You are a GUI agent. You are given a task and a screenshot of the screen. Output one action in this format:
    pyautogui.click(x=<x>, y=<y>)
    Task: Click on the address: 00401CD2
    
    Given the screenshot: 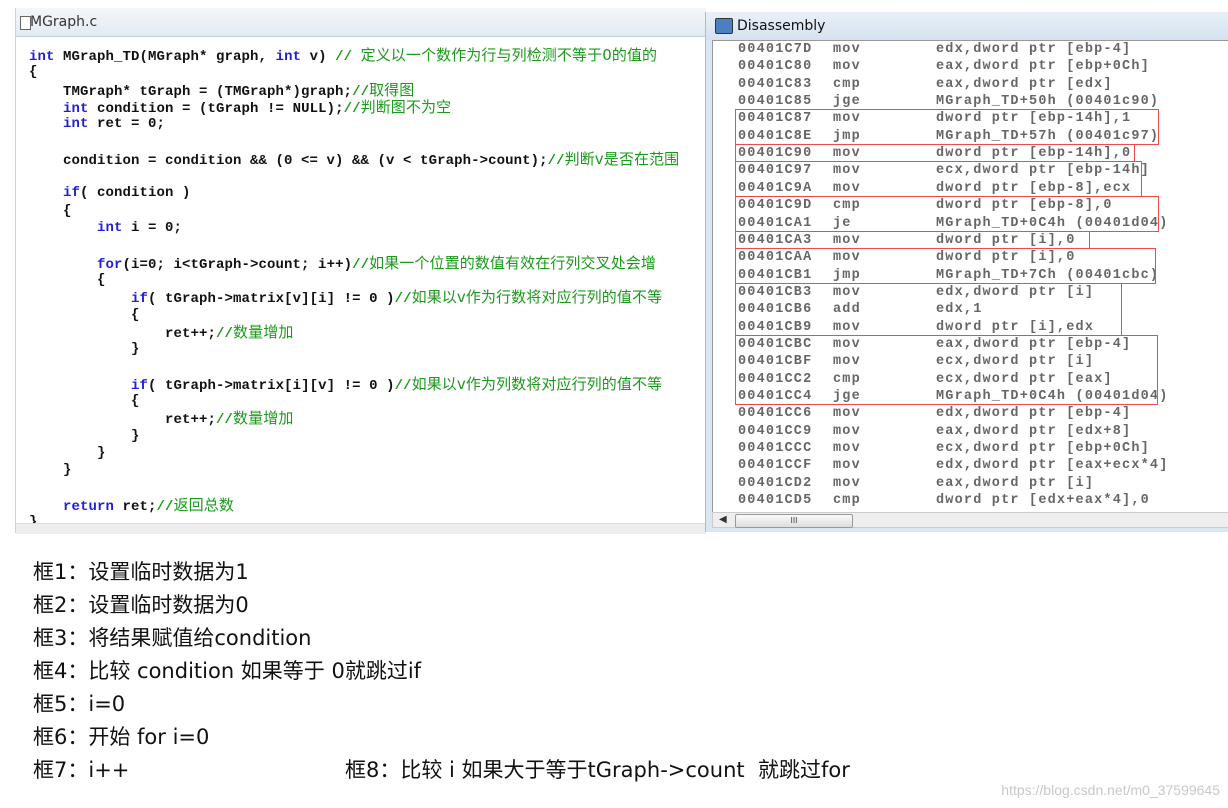 What is the action you would take?
    pyautogui.click(x=775, y=483)
    